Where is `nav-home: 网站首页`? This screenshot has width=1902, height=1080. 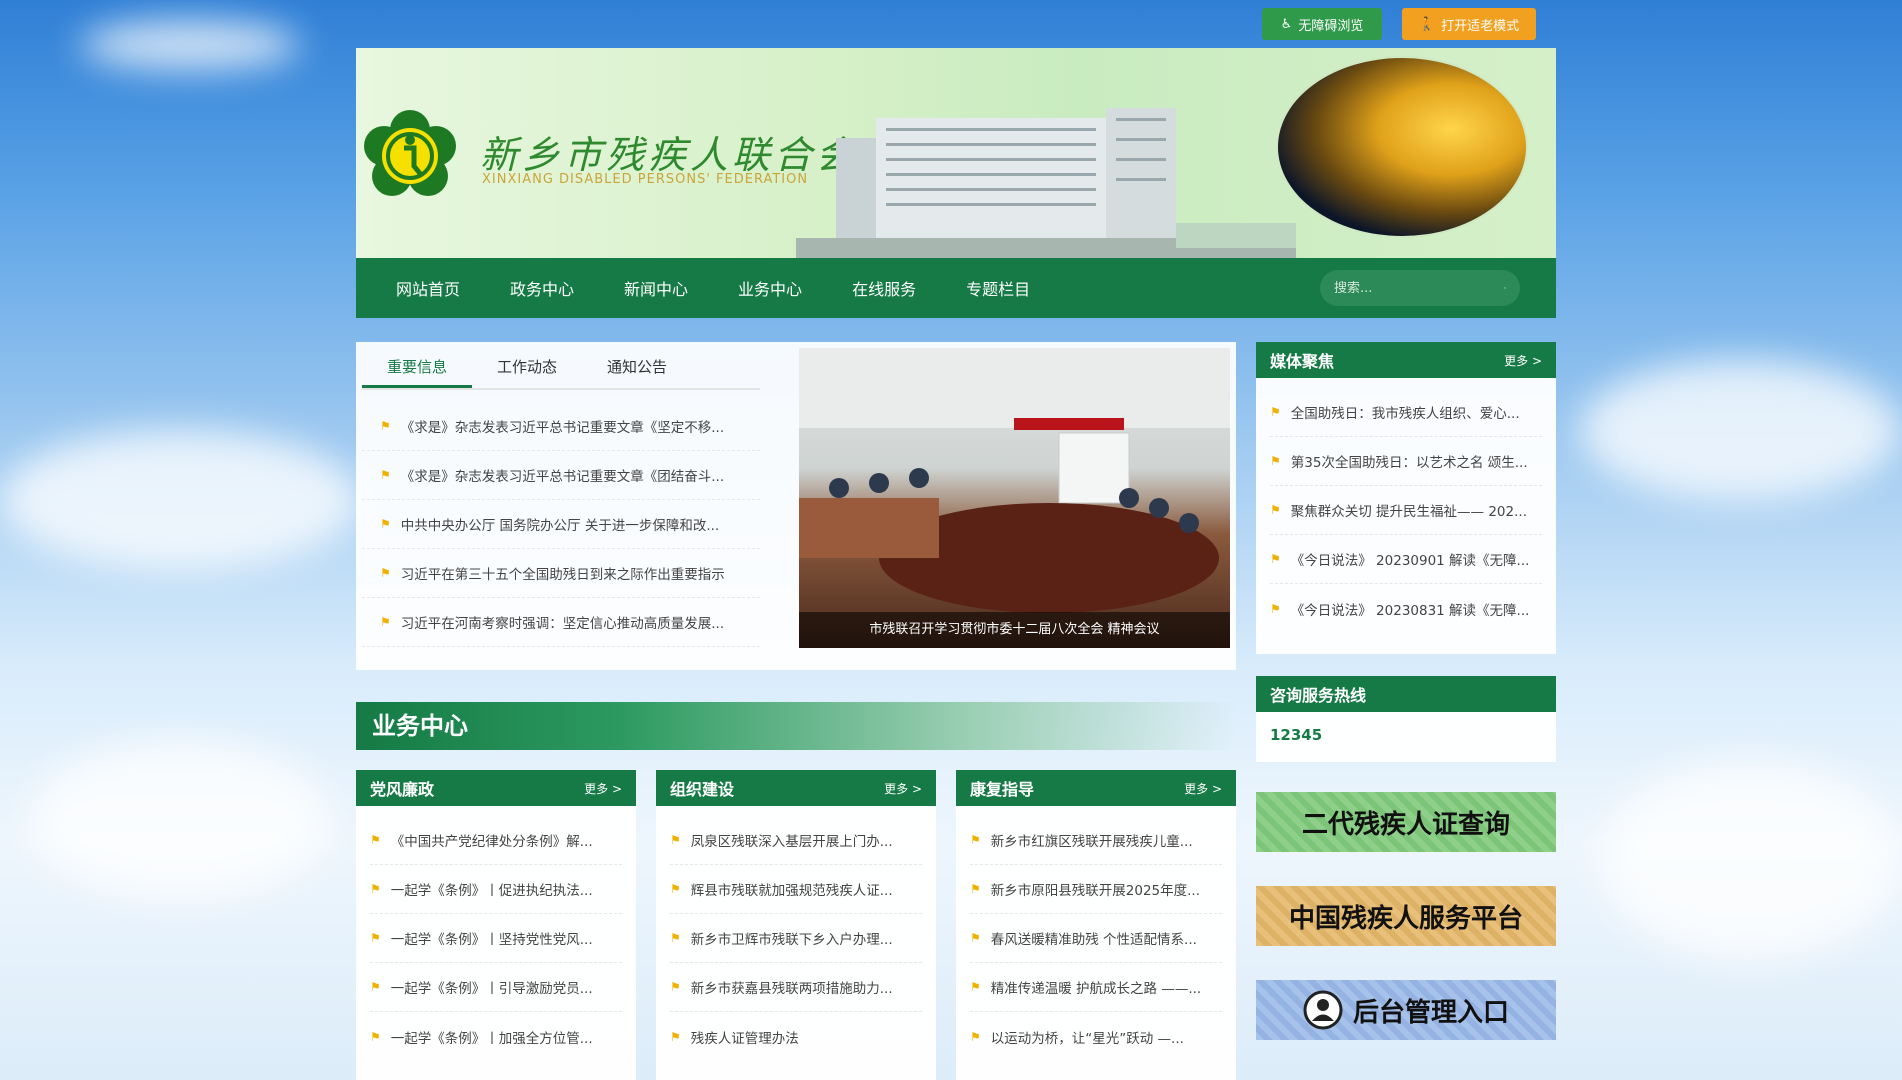 nav-home: 网站首页 is located at coordinates (420, 288).